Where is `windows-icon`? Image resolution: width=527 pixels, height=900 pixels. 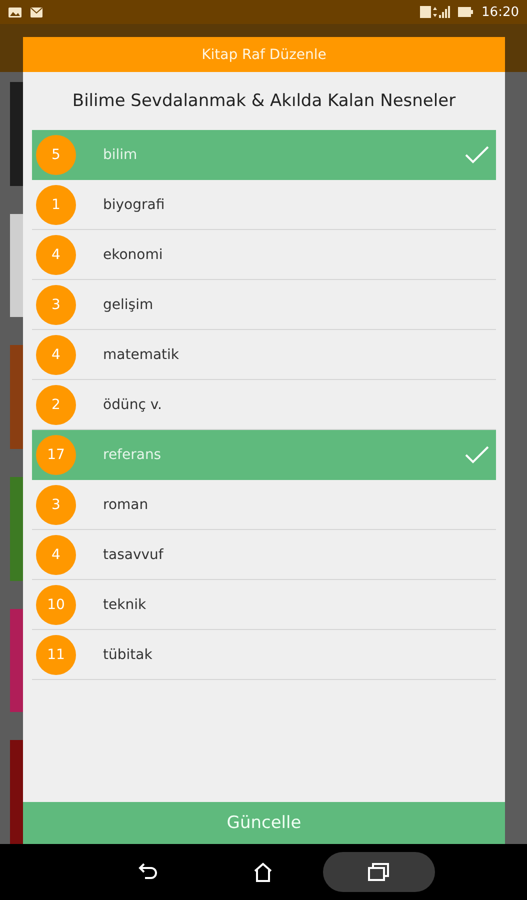 windows-icon is located at coordinates (379, 872).